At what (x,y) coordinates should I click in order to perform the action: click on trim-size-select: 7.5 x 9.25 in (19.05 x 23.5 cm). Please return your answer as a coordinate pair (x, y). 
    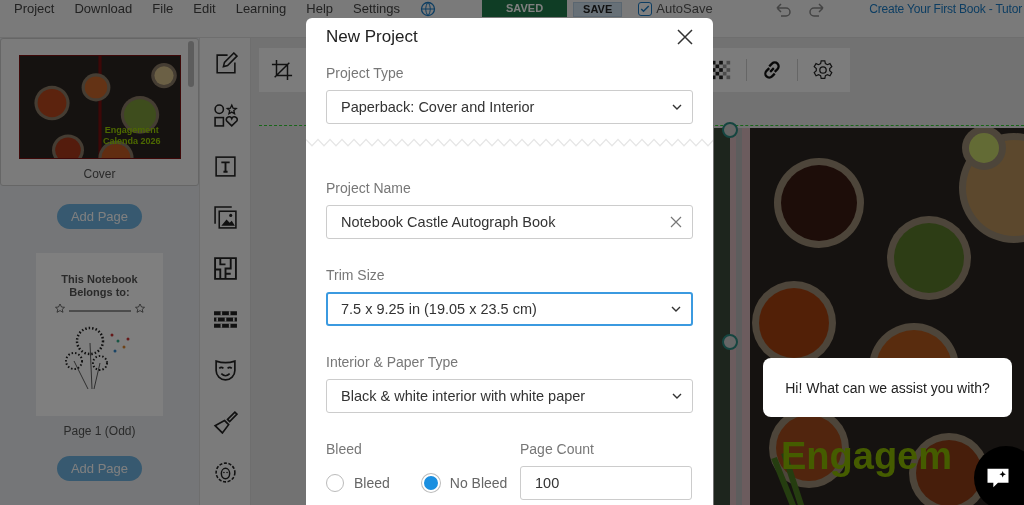
    Looking at the image, I should click on (509, 309).